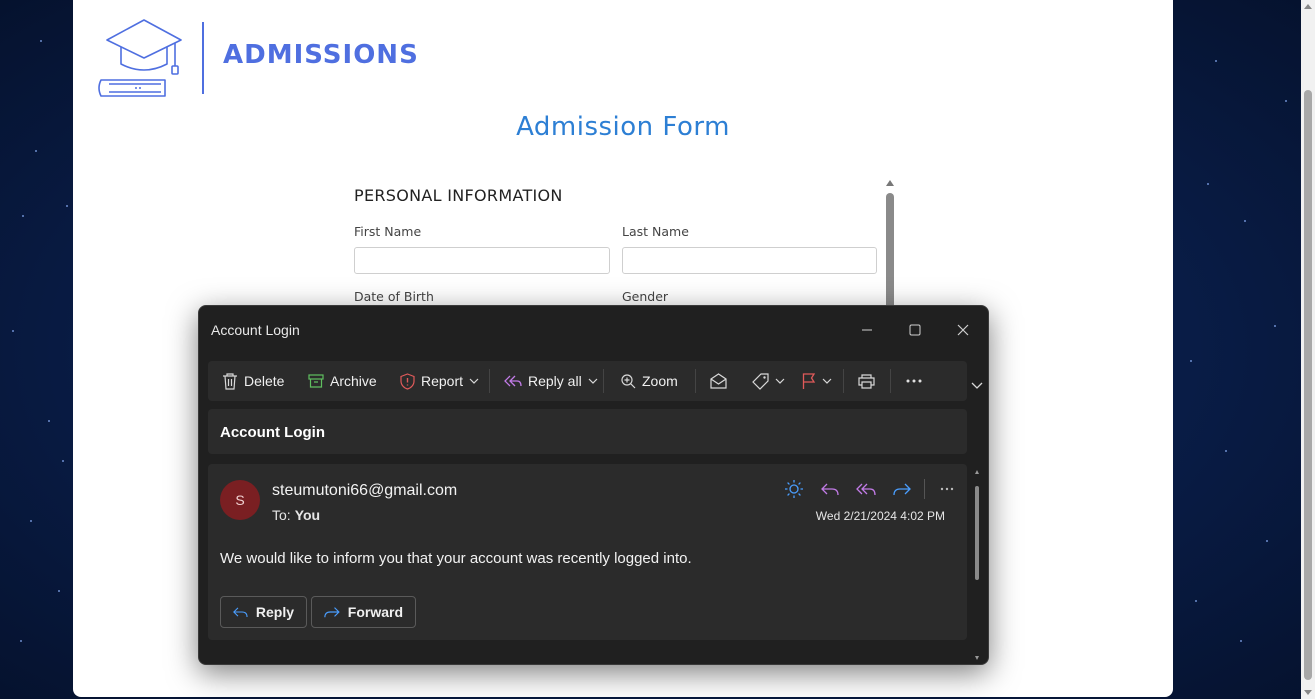 The height and width of the screenshot is (699, 1315). I want to click on sun-icon, so click(794, 489).